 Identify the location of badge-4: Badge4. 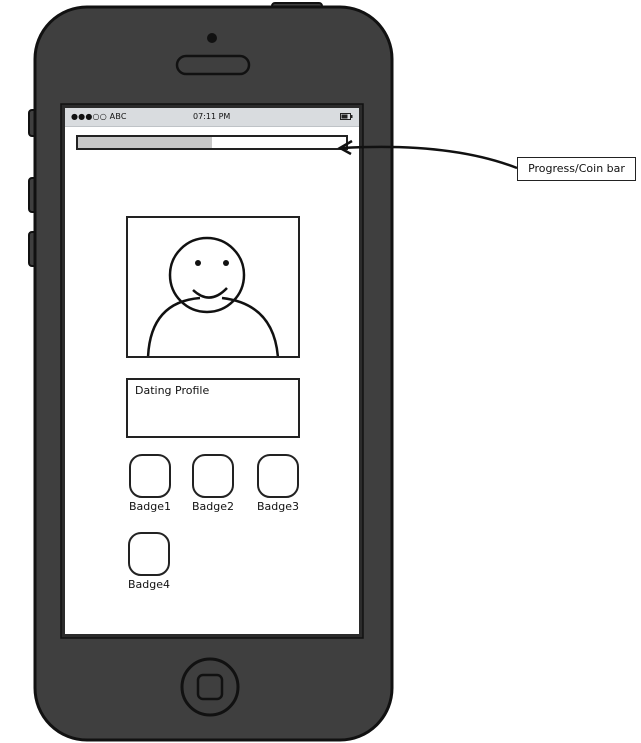
(149, 561).